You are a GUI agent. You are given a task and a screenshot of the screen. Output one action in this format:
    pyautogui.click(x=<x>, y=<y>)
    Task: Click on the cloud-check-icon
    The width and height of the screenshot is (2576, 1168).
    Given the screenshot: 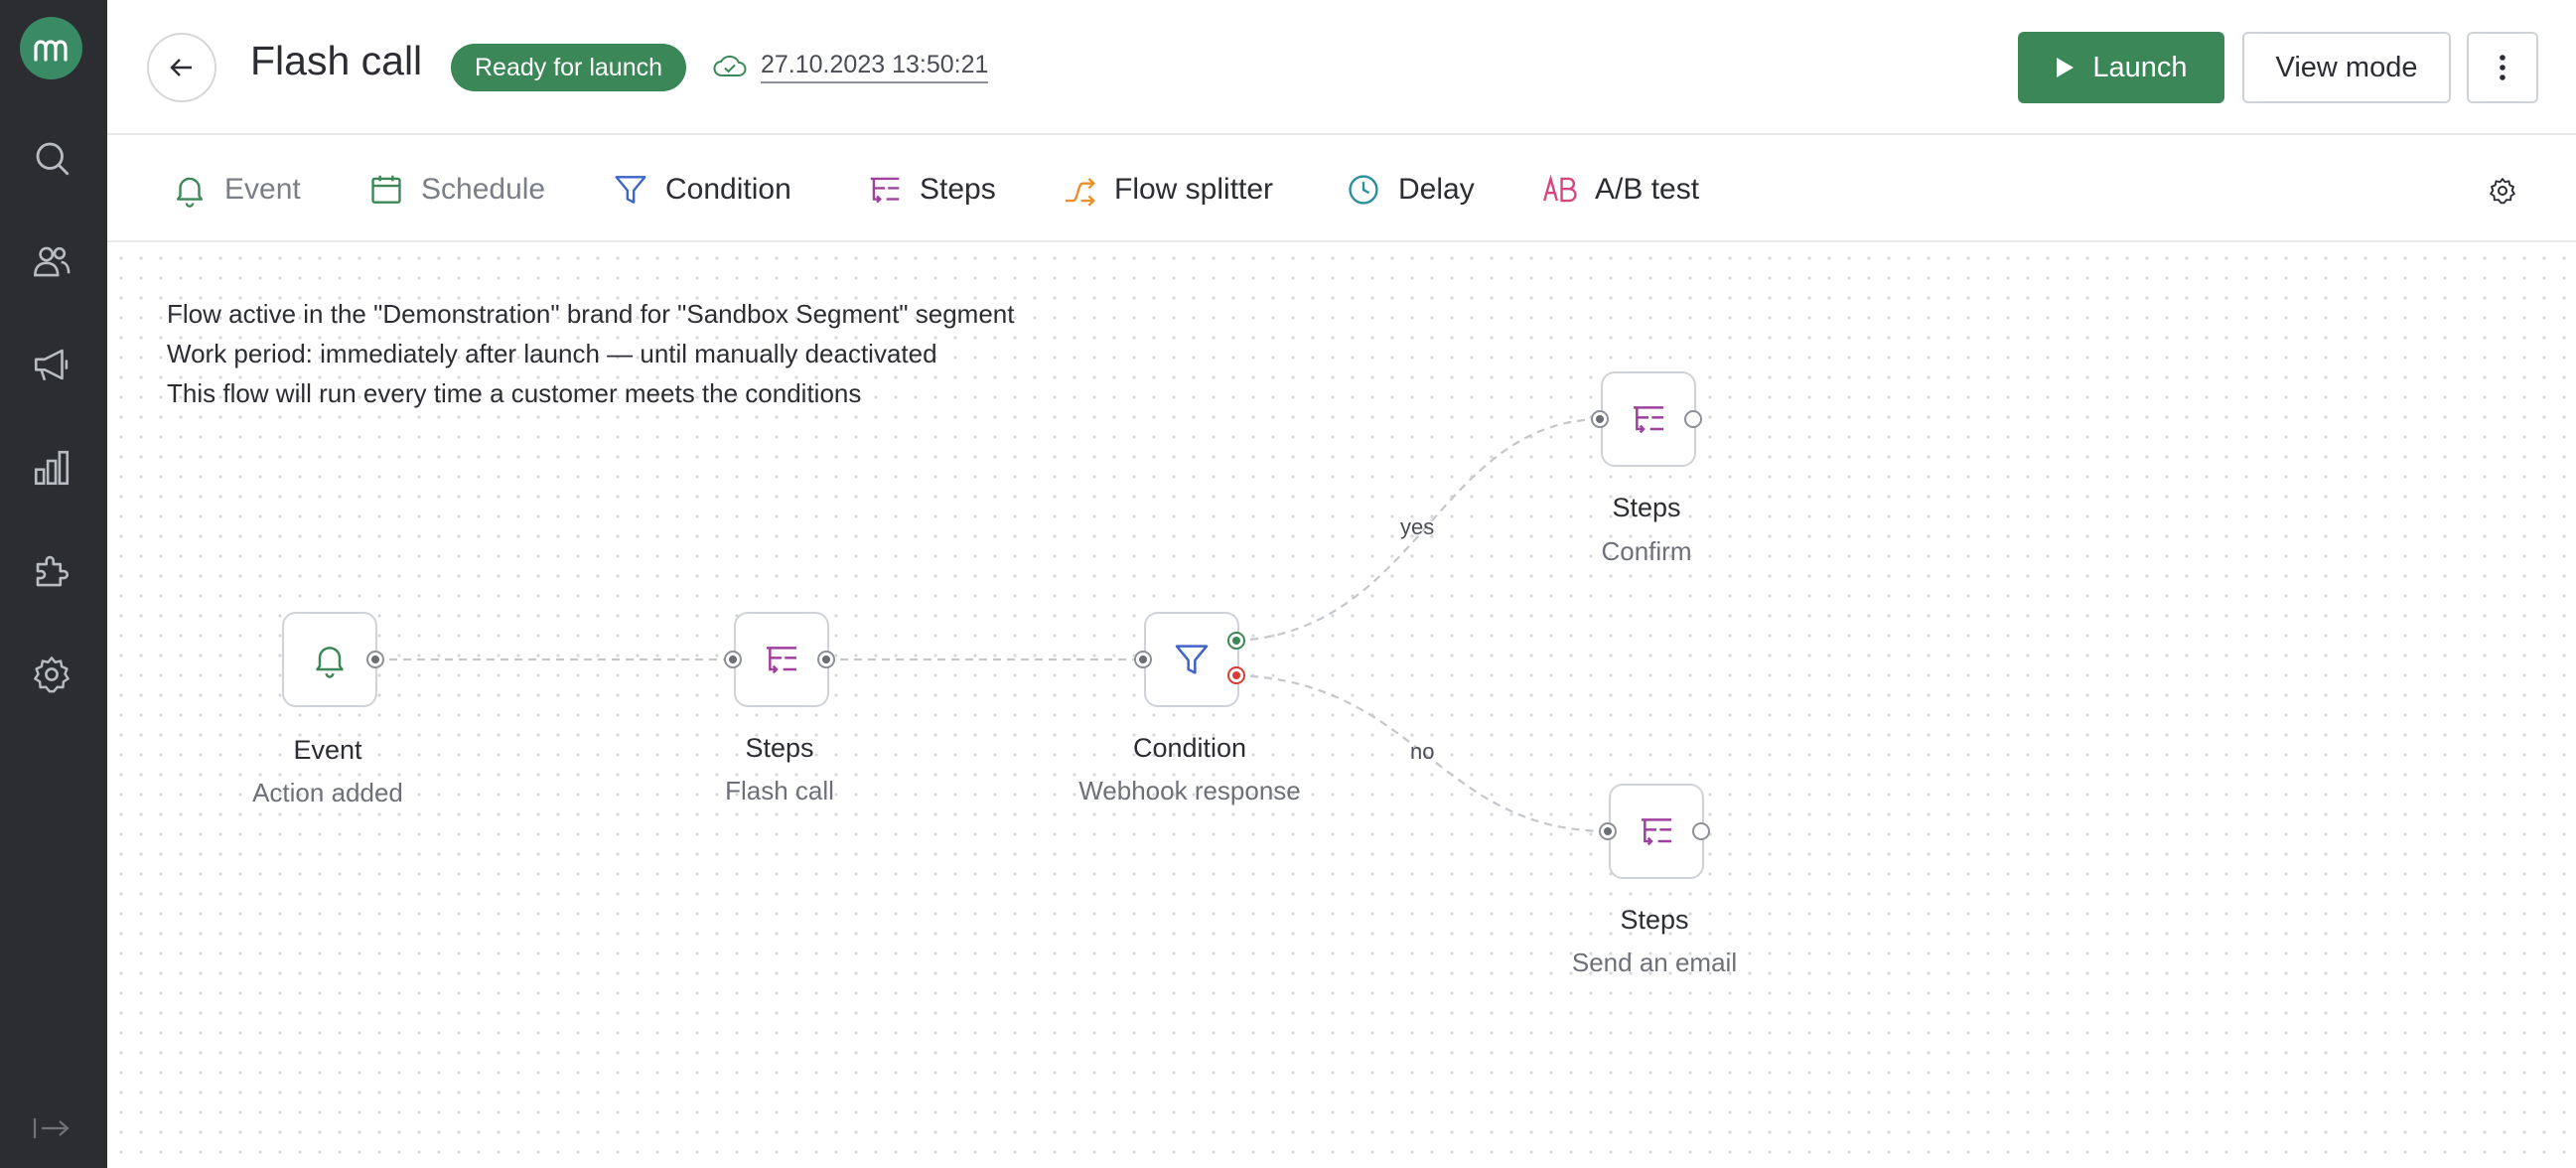 What is the action you would take?
    pyautogui.click(x=730, y=66)
    